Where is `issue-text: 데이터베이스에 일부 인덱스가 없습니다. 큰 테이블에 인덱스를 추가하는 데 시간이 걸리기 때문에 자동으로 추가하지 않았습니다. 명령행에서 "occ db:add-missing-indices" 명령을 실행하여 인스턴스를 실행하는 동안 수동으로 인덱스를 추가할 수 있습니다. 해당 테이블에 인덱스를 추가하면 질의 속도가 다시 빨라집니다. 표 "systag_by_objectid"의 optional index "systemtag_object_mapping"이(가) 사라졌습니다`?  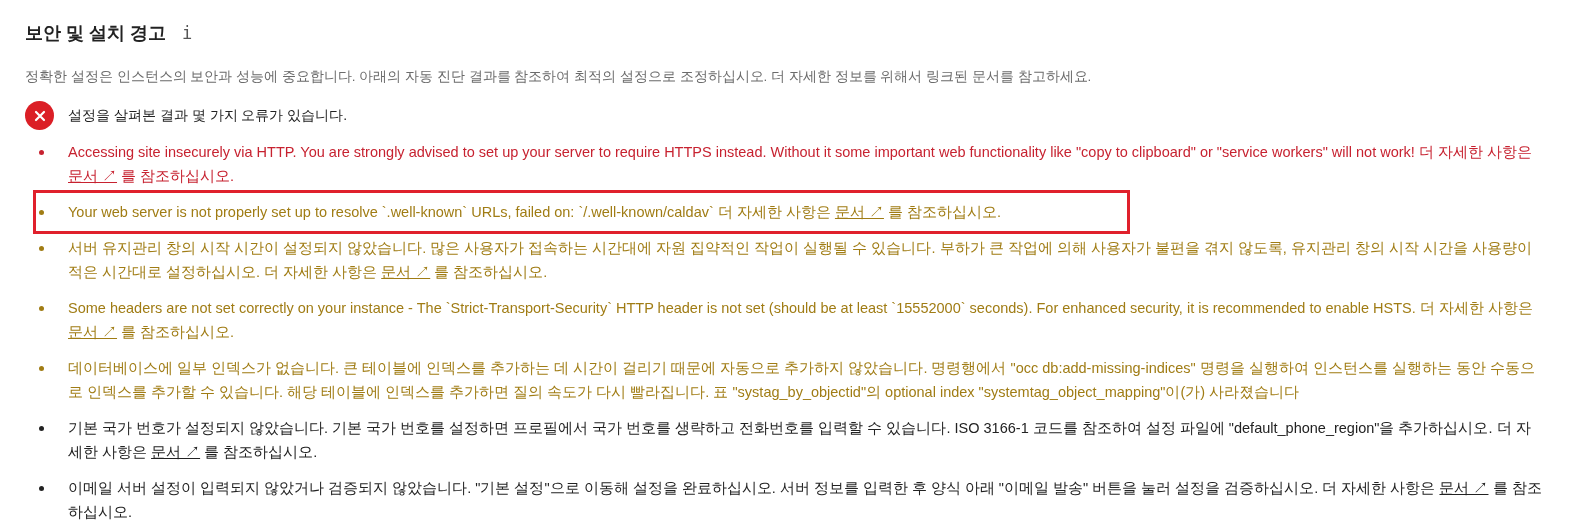 issue-text: 데이터베이스에 일부 인덱스가 없습니다. 큰 테이블에 인덱스를 추가하는 데 시간이 걸리기 때문에 자동으로 추가하지 않았습니다. 명령행에서 "occ db:add-missing-indices" 명령을 실행하여 인스턴스를 실행하는 동안 수동으로 인덱스를 추가할 수 있습니다. 해당 테이블에 인덱스를 추가하면 질의 속도가 다시 빨라집니다. 표 "systag_by_objectid"의 optional index "systemtag_object_mapping"이(가) 사라졌습니다 is located at coordinates (801, 380).